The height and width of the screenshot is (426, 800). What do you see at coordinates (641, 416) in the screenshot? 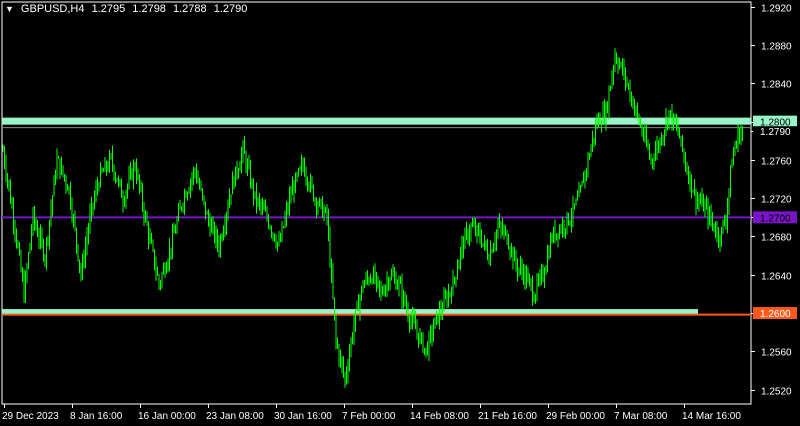
I see `x-tick-label: 7 Mar 08:00` at bounding box center [641, 416].